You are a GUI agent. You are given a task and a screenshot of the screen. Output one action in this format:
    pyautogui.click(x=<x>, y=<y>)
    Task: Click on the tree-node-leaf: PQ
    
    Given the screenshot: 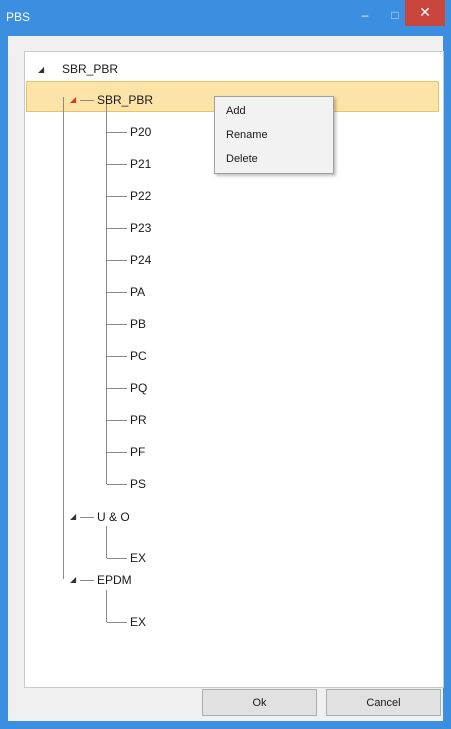 What is the action you would take?
    pyautogui.click(x=138, y=388)
    